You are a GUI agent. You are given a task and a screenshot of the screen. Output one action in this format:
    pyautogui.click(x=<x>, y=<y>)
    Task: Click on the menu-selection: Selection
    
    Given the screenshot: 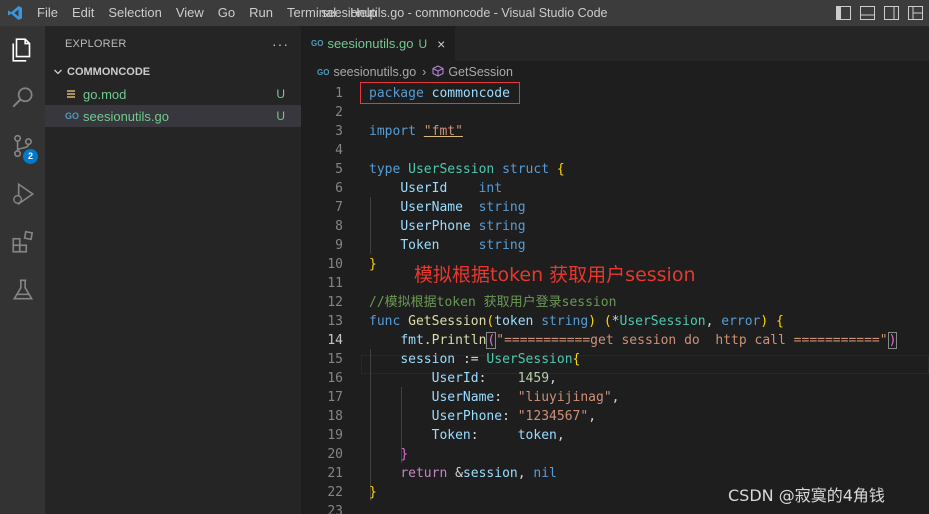 What is the action you would take?
    pyautogui.click(x=134, y=13)
    